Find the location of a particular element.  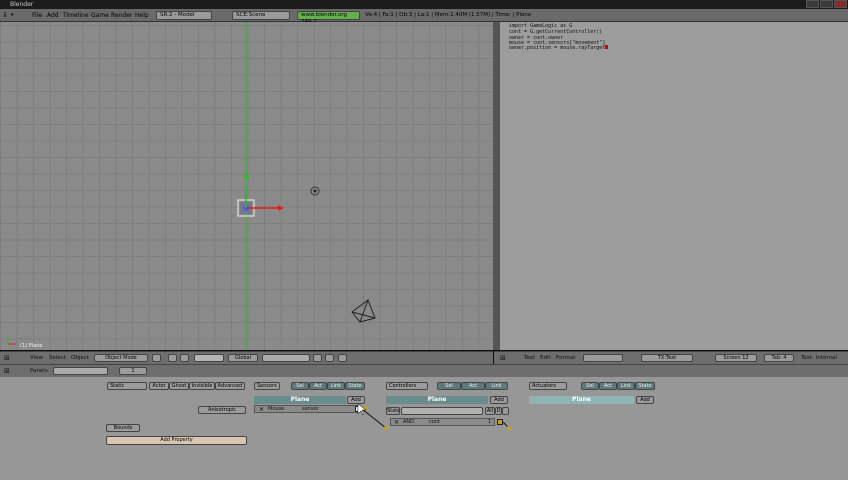

logic-links is located at coordinates (434, 416).